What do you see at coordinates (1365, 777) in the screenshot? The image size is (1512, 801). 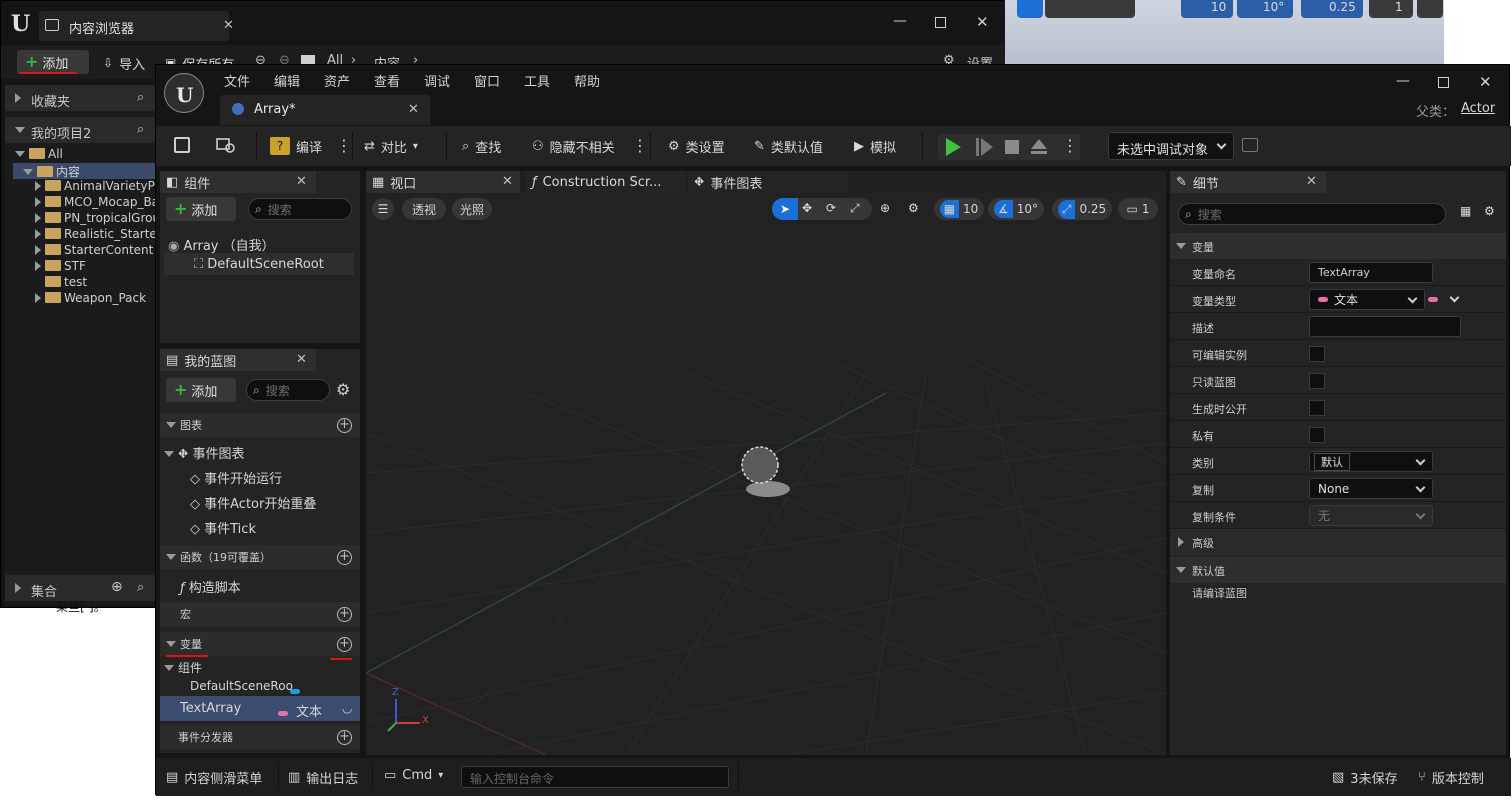 I see `unsaved-button: ▧ 3未保存` at bounding box center [1365, 777].